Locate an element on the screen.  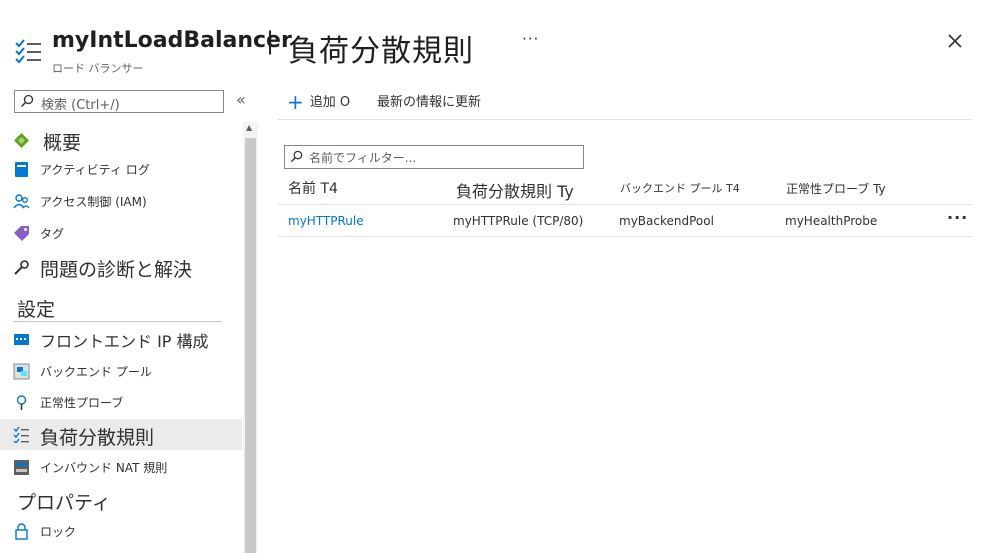
lock-icon is located at coordinates (21, 531).